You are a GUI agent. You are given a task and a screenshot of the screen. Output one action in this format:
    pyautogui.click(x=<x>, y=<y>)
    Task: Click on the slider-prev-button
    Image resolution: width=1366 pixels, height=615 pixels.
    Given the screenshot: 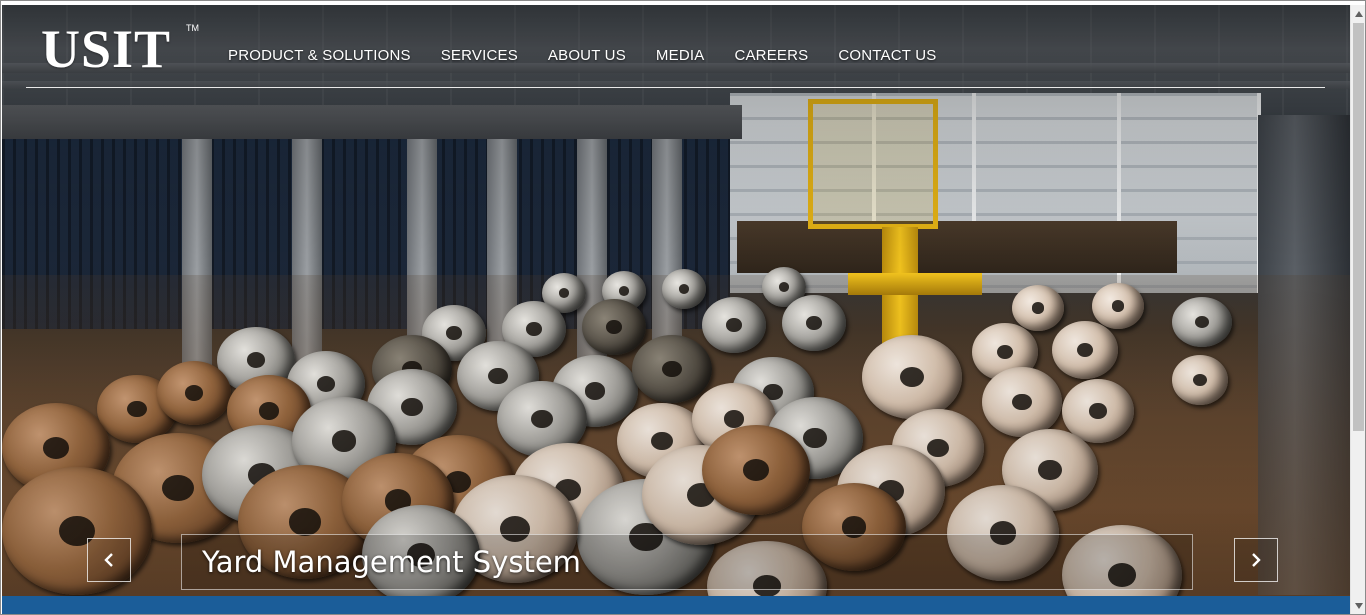 What is the action you would take?
    pyautogui.click(x=109, y=560)
    